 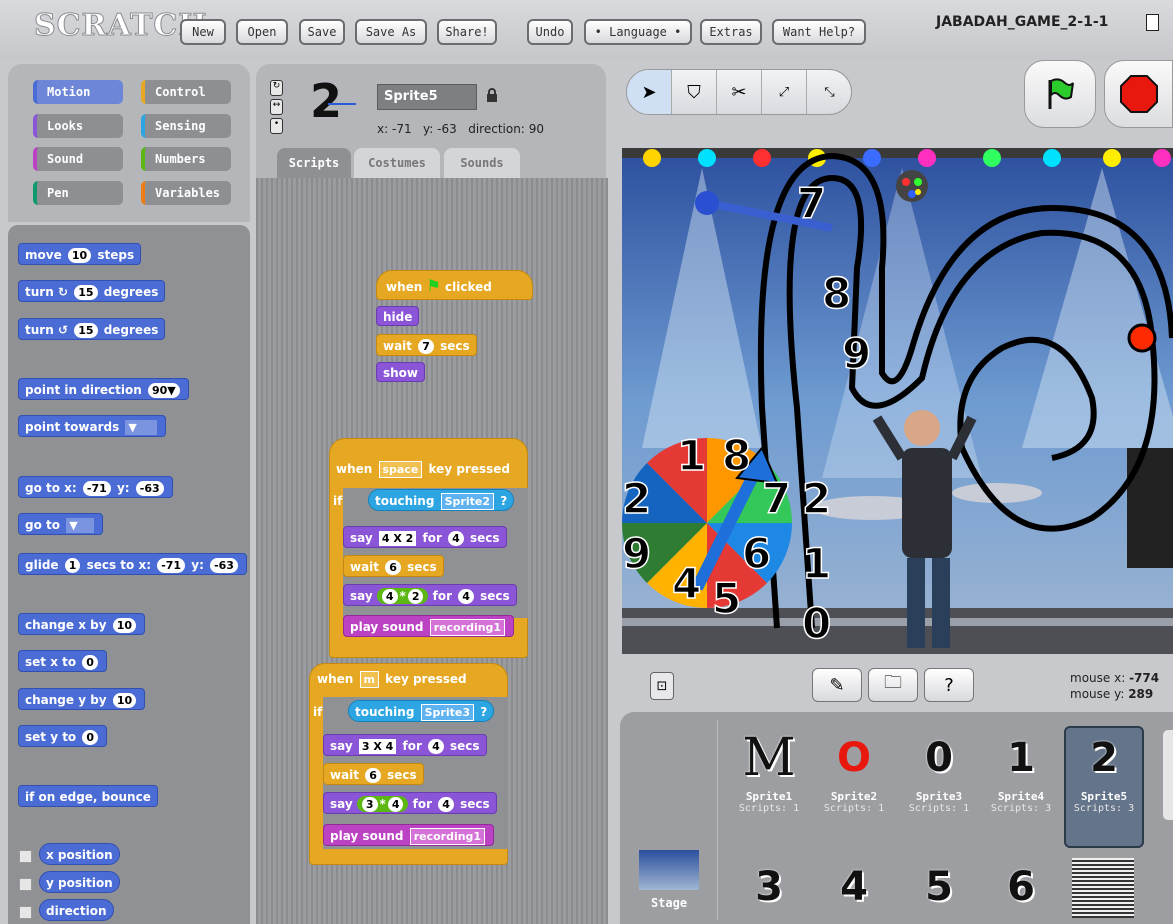 I want to click on sprite-name-field: Sprite5, so click(x=427, y=97).